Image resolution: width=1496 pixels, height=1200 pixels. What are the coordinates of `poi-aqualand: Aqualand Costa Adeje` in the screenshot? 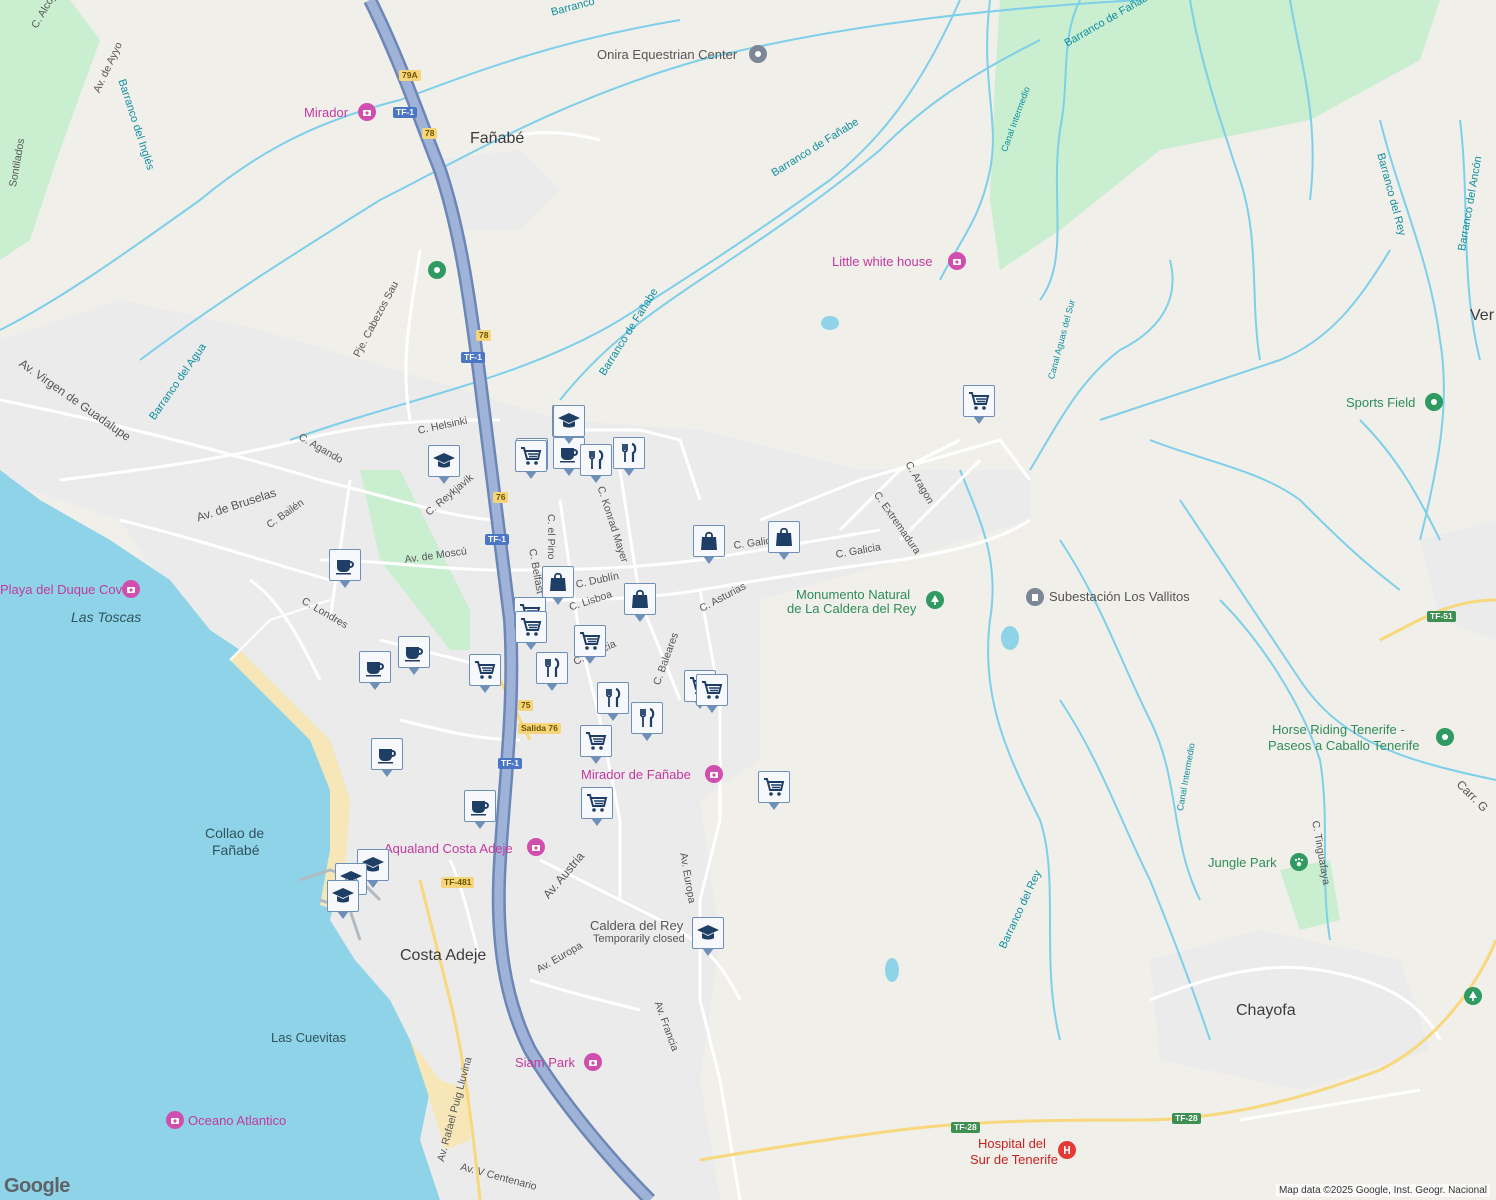 It's located at (448, 848).